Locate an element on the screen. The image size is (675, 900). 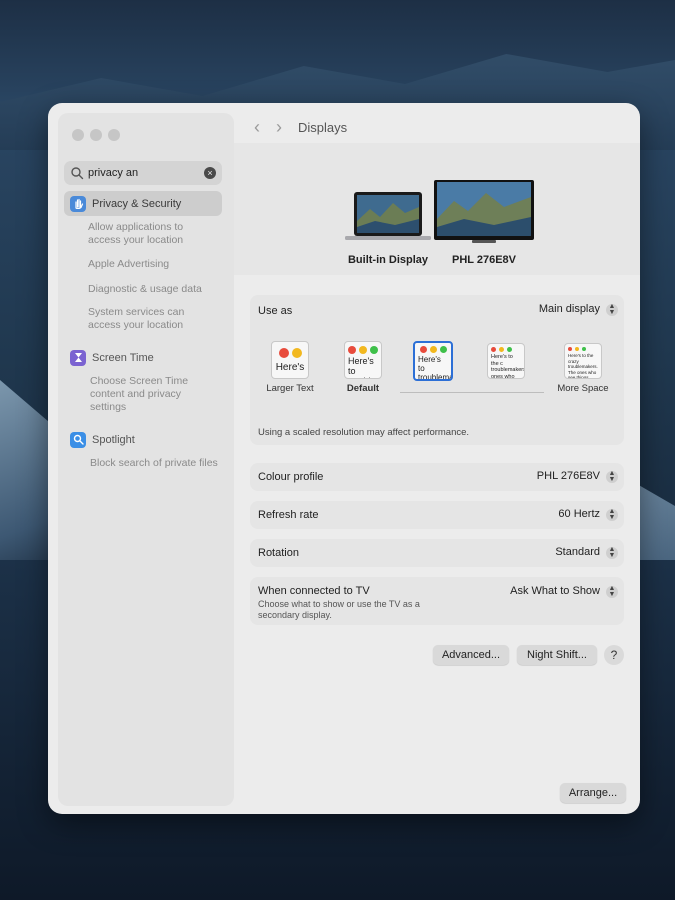
close-window-button is located at coordinates (78, 135).